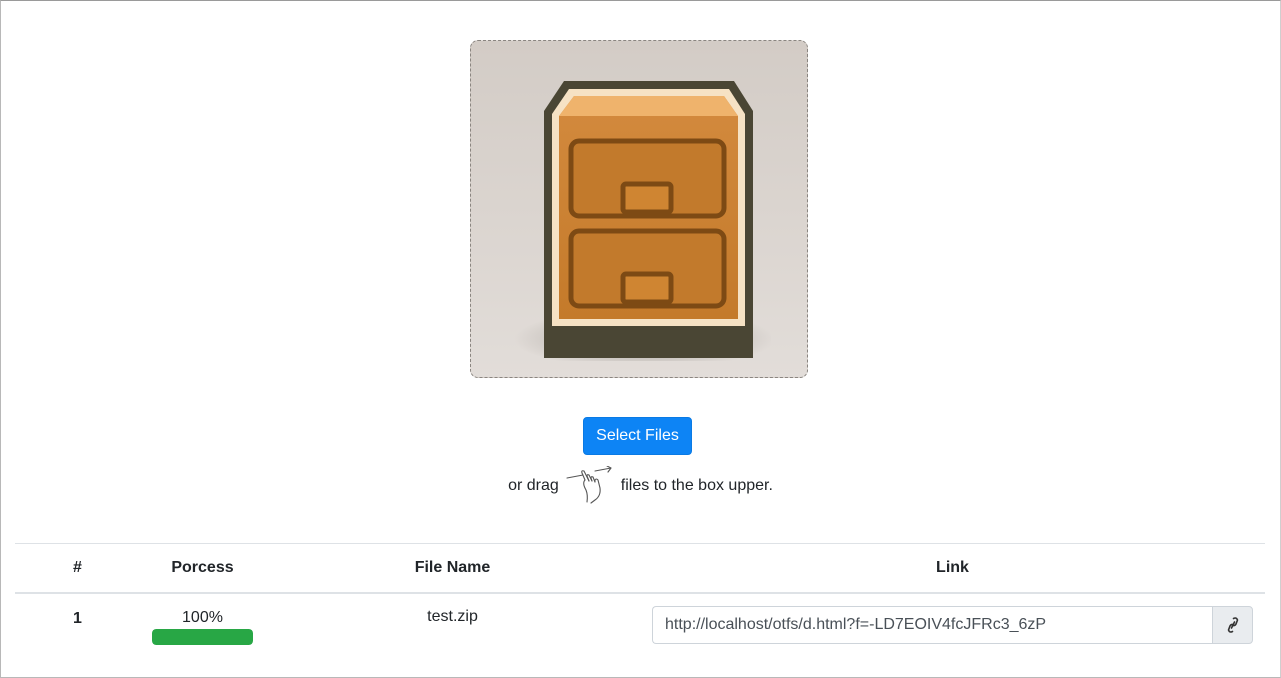 The height and width of the screenshot is (678, 1281). I want to click on table-row: 1 100% test.zip, so click(640, 630).